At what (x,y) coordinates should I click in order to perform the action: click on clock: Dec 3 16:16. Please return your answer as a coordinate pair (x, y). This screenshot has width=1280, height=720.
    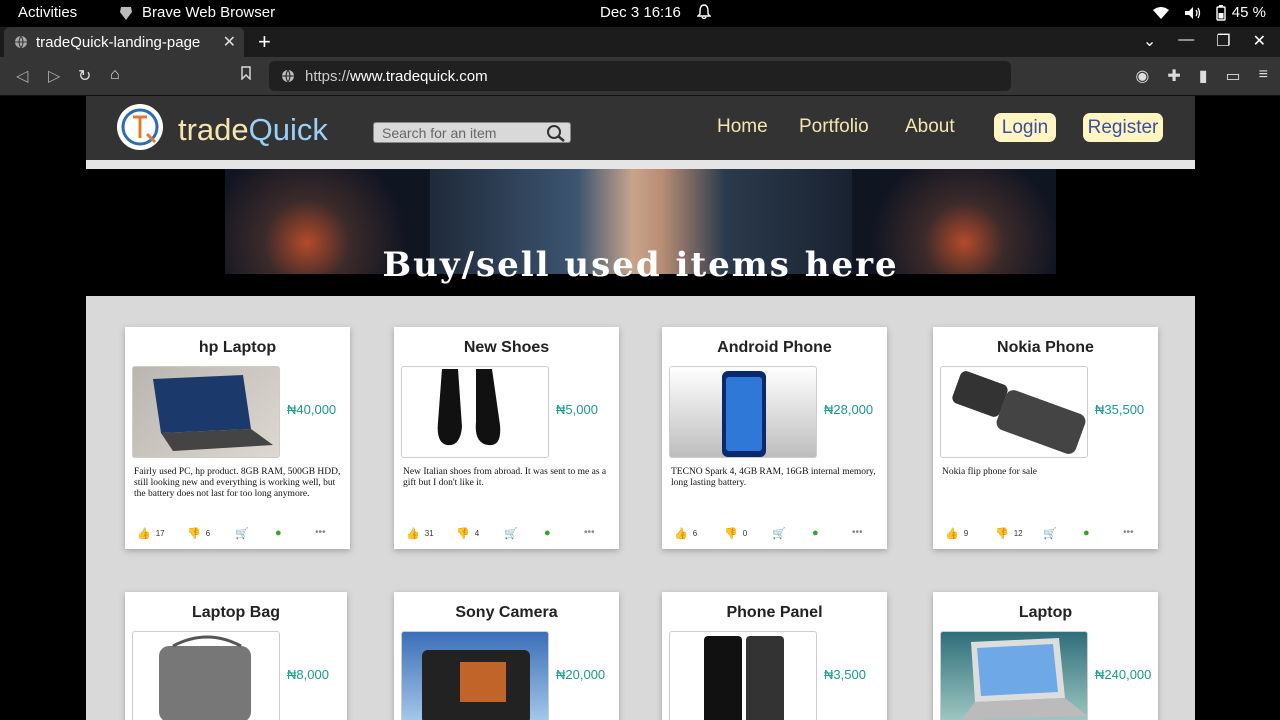
    Looking at the image, I should click on (640, 12).